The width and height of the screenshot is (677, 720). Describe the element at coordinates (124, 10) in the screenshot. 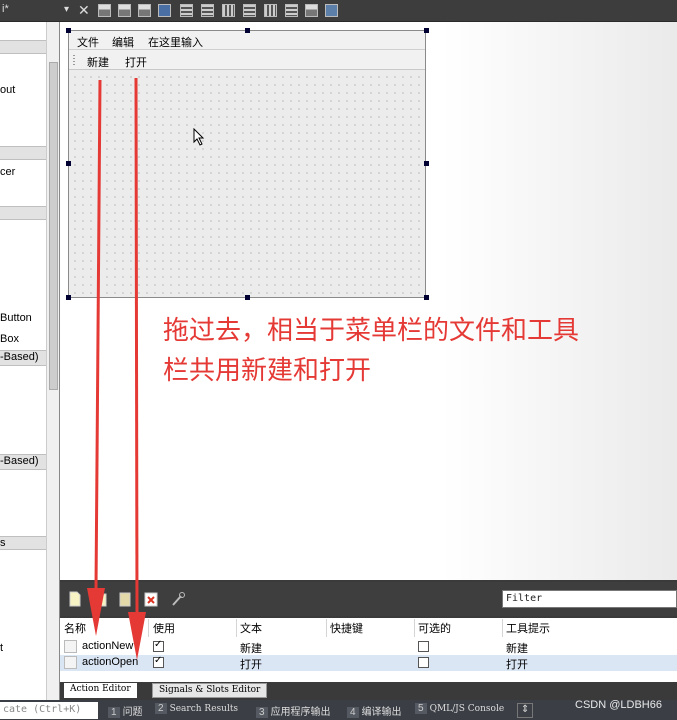

I see `layout-vertical-icon` at that location.